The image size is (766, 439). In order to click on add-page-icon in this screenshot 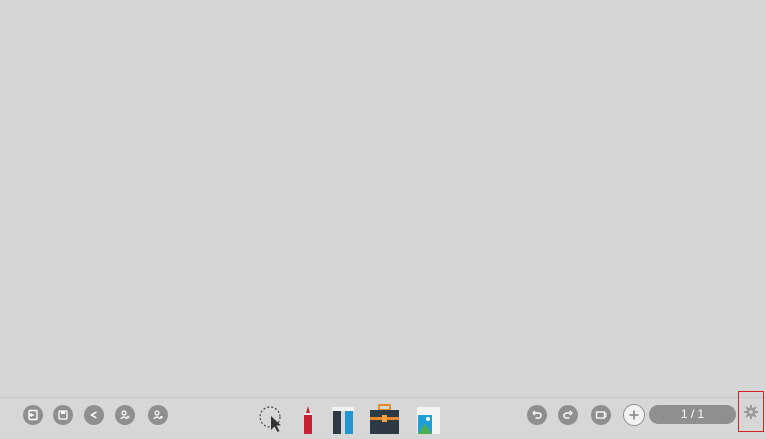, I will do `click(634, 415)`.